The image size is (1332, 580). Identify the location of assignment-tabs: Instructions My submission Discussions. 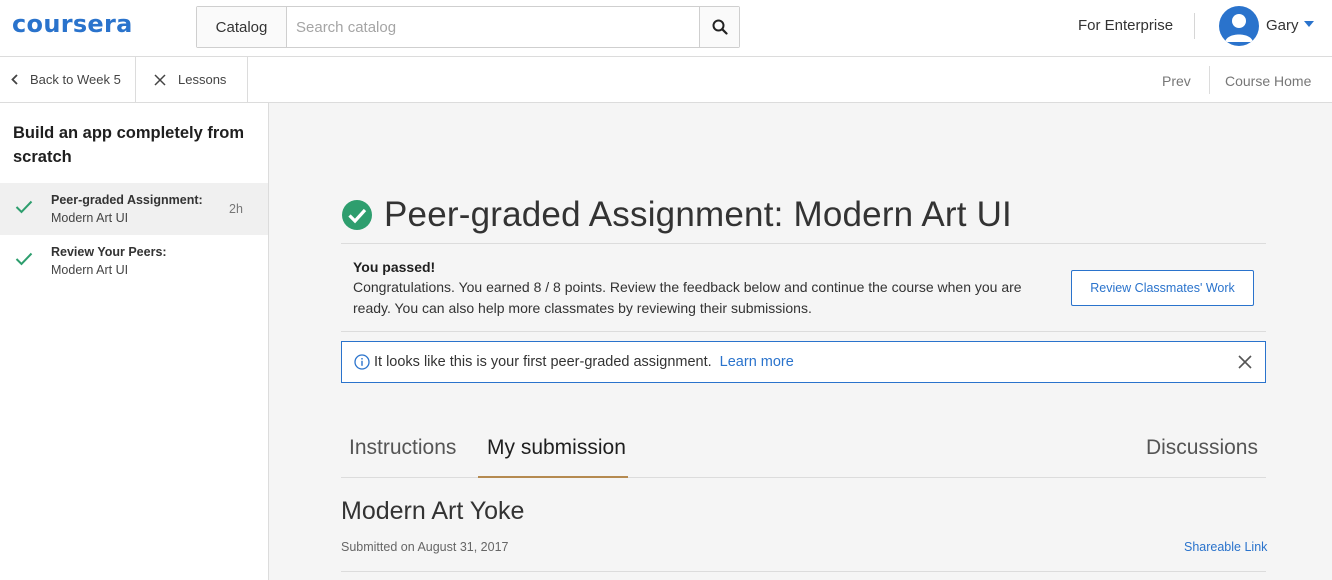
(803, 453).